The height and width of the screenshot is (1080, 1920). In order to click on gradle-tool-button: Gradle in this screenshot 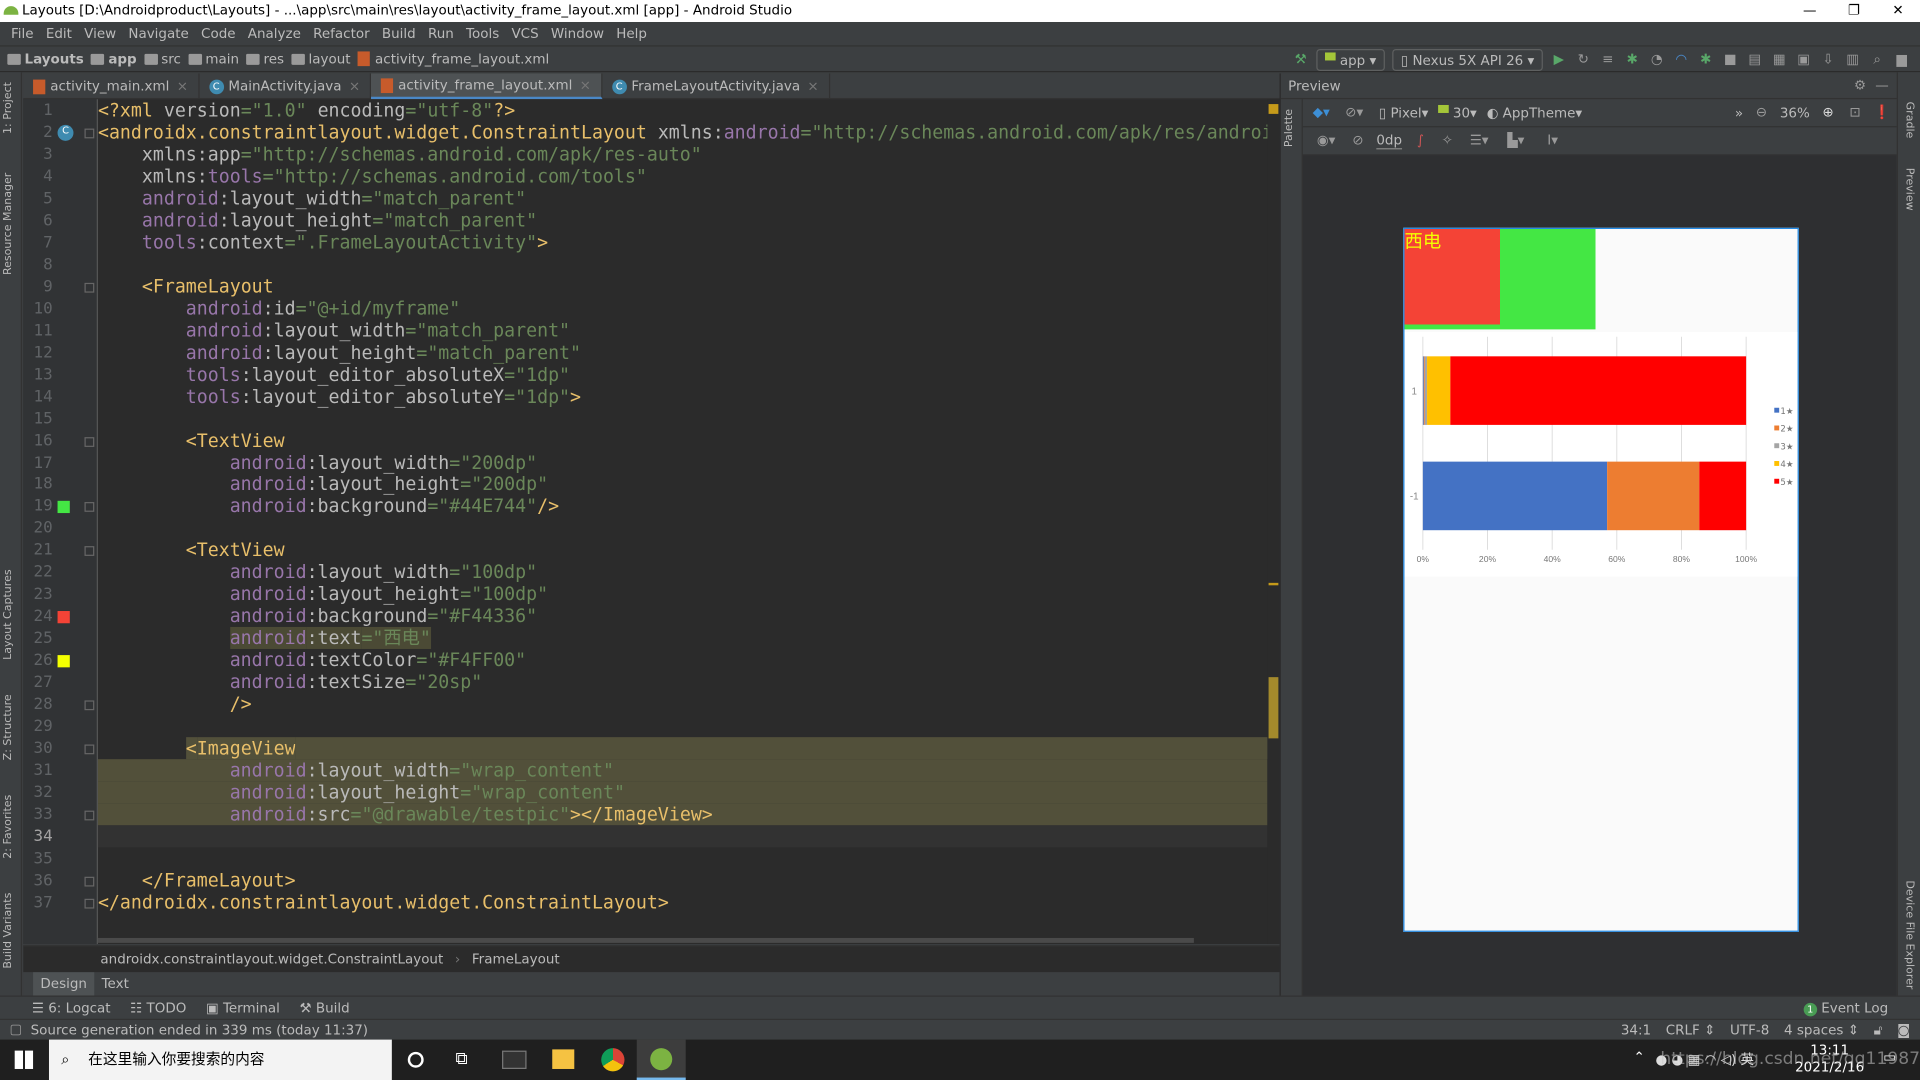, I will do `click(1909, 120)`.